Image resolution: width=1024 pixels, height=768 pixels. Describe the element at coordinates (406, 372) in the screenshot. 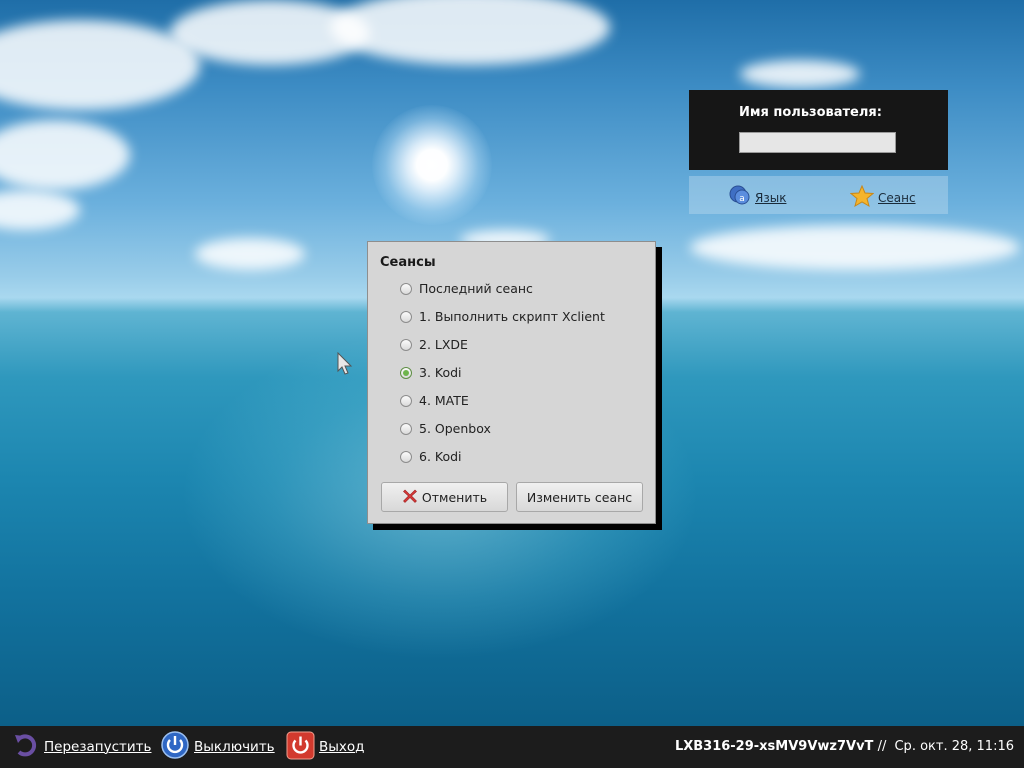

I see `radio-button-selected` at that location.